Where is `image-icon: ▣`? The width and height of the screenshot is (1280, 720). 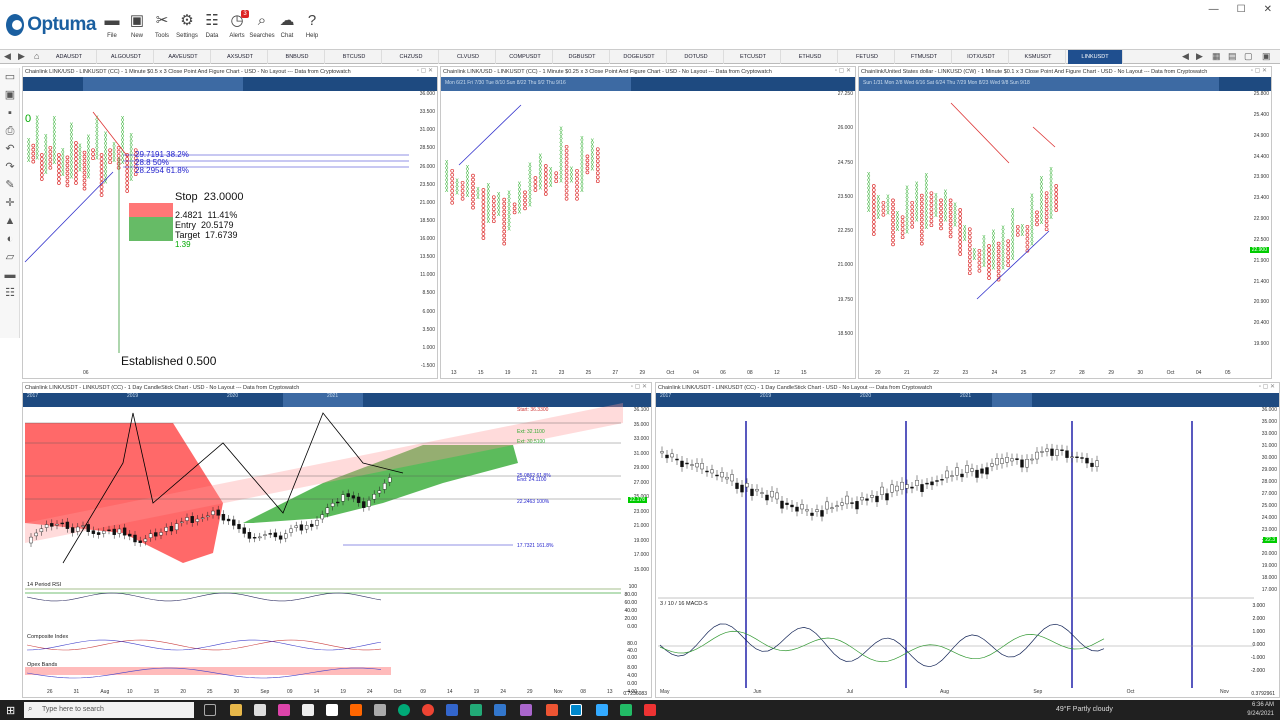
image-icon: ▣ is located at coordinates (10, 95).